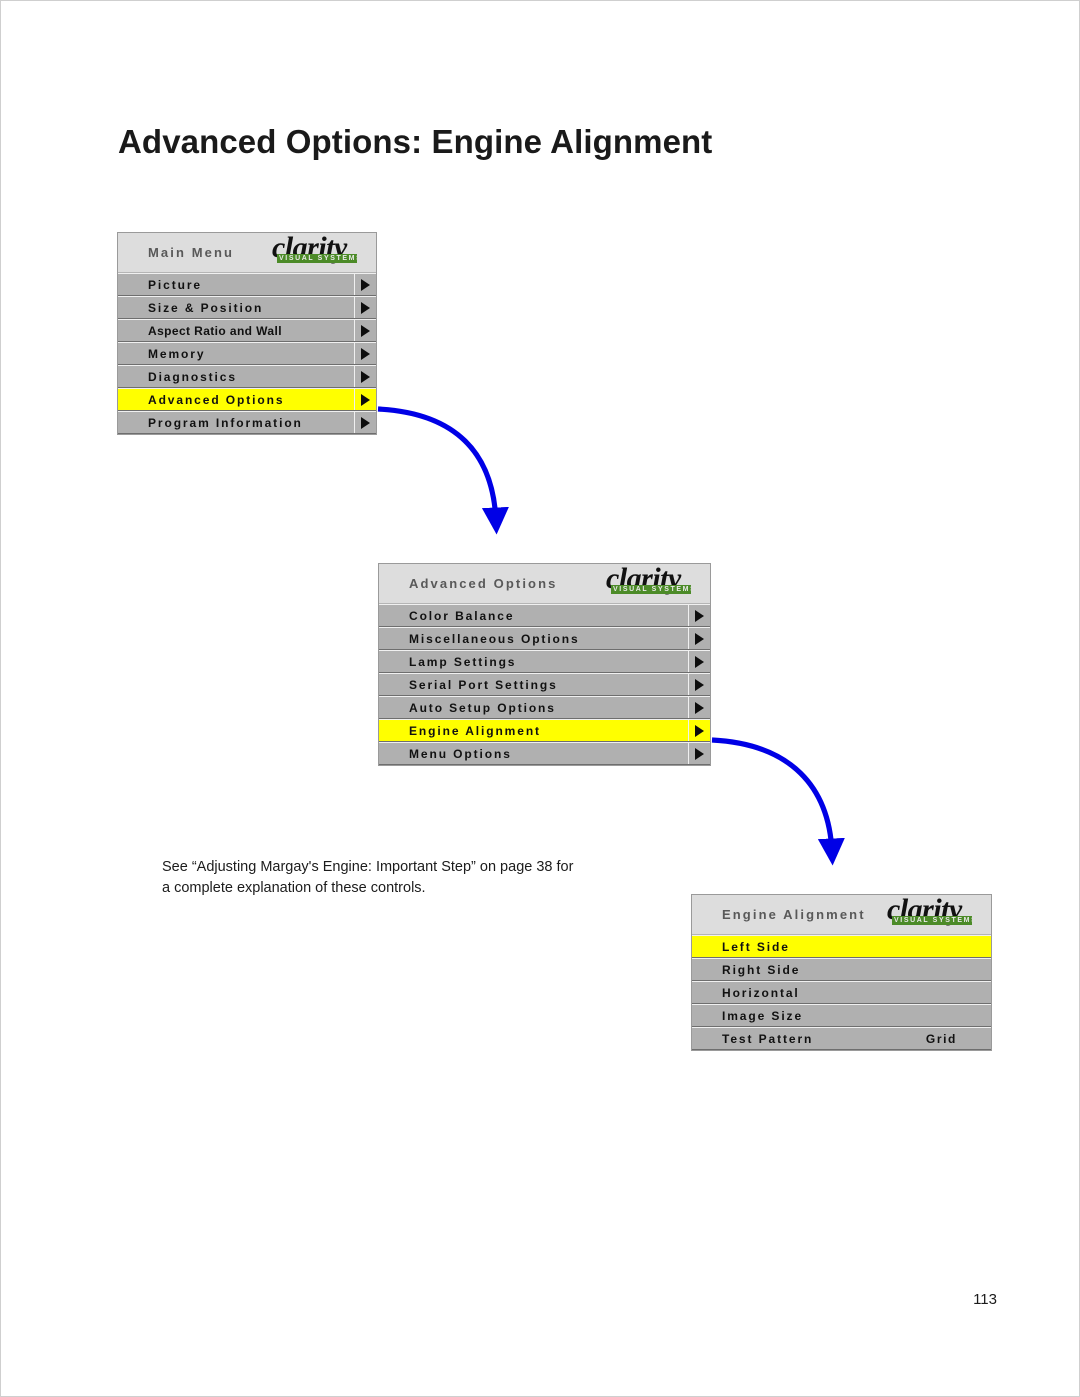  What do you see at coordinates (794, 914) in the screenshot?
I see `osd-header-title: Engine Alignment` at bounding box center [794, 914].